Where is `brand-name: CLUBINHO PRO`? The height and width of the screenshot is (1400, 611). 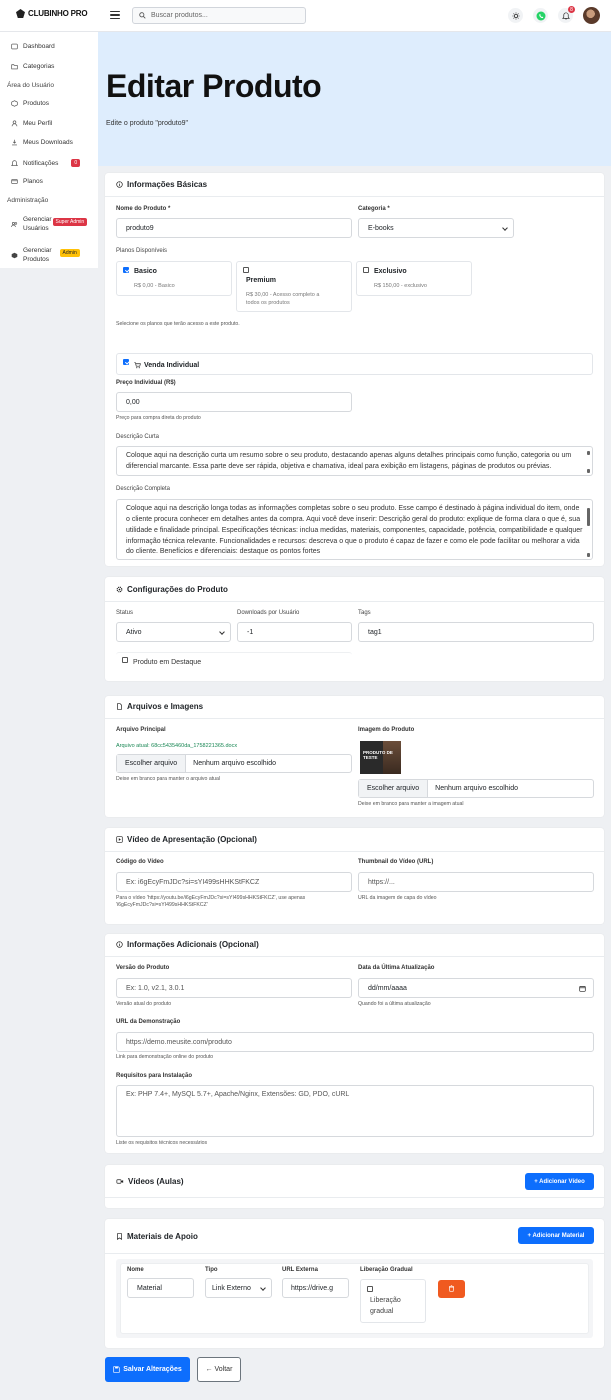
brand-name: CLUBINHO PRO is located at coordinates (58, 13).